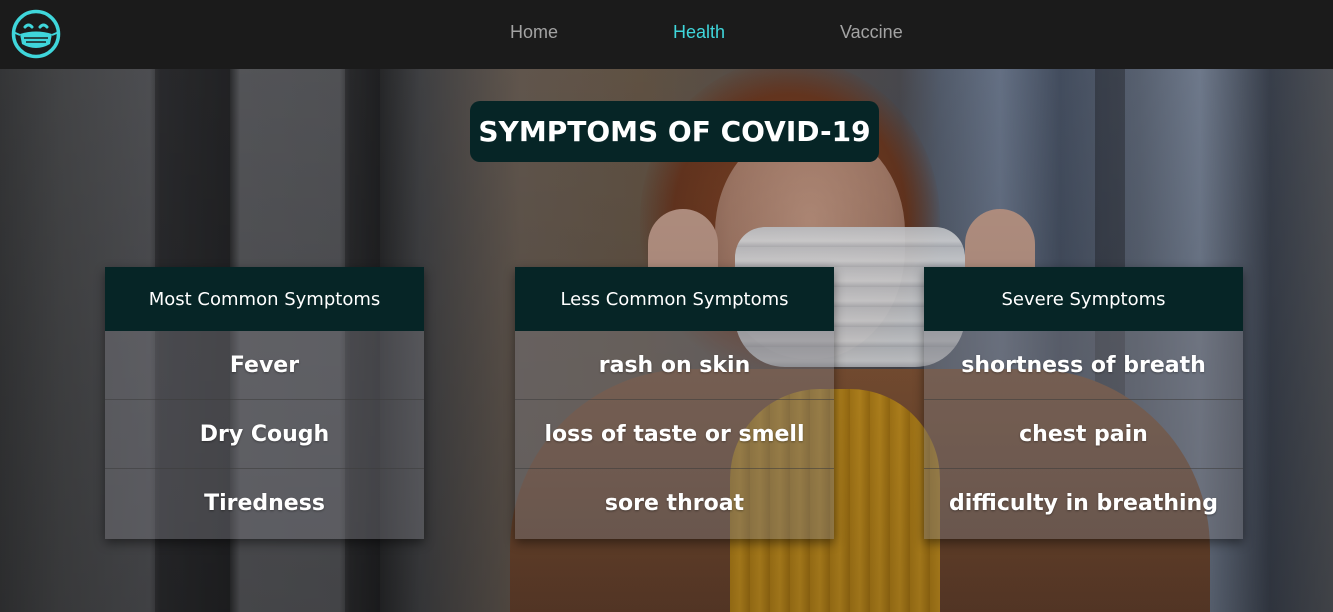 Image resolution: width=1333 pixels, height=612 pixels. Describe the element at coordinates (1083, 503) in the screenshot. I see `symptom-item: difficulty in breathing` at that location.